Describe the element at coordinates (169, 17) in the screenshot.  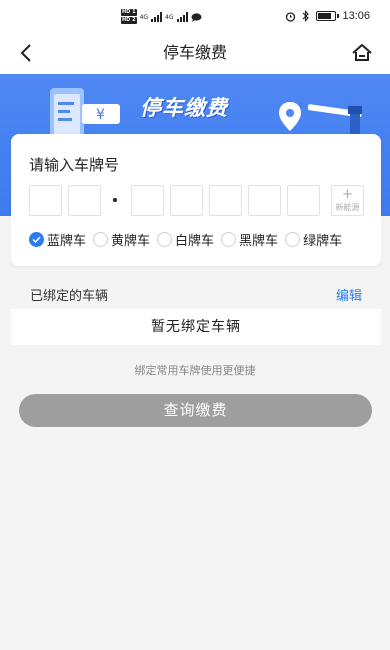
I see `network-type-2: 4G` at that location.